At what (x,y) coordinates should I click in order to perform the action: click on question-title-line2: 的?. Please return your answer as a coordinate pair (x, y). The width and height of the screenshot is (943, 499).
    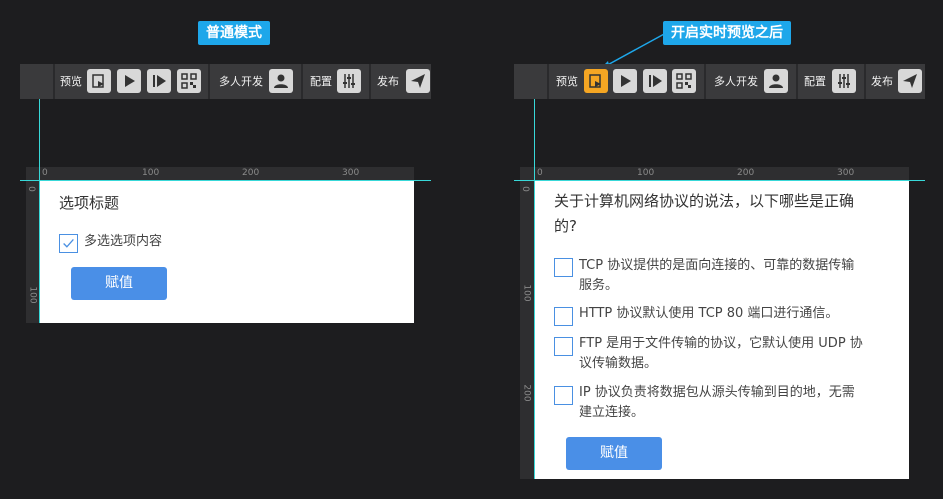
    Looking at the image, I should click on (565, 226).